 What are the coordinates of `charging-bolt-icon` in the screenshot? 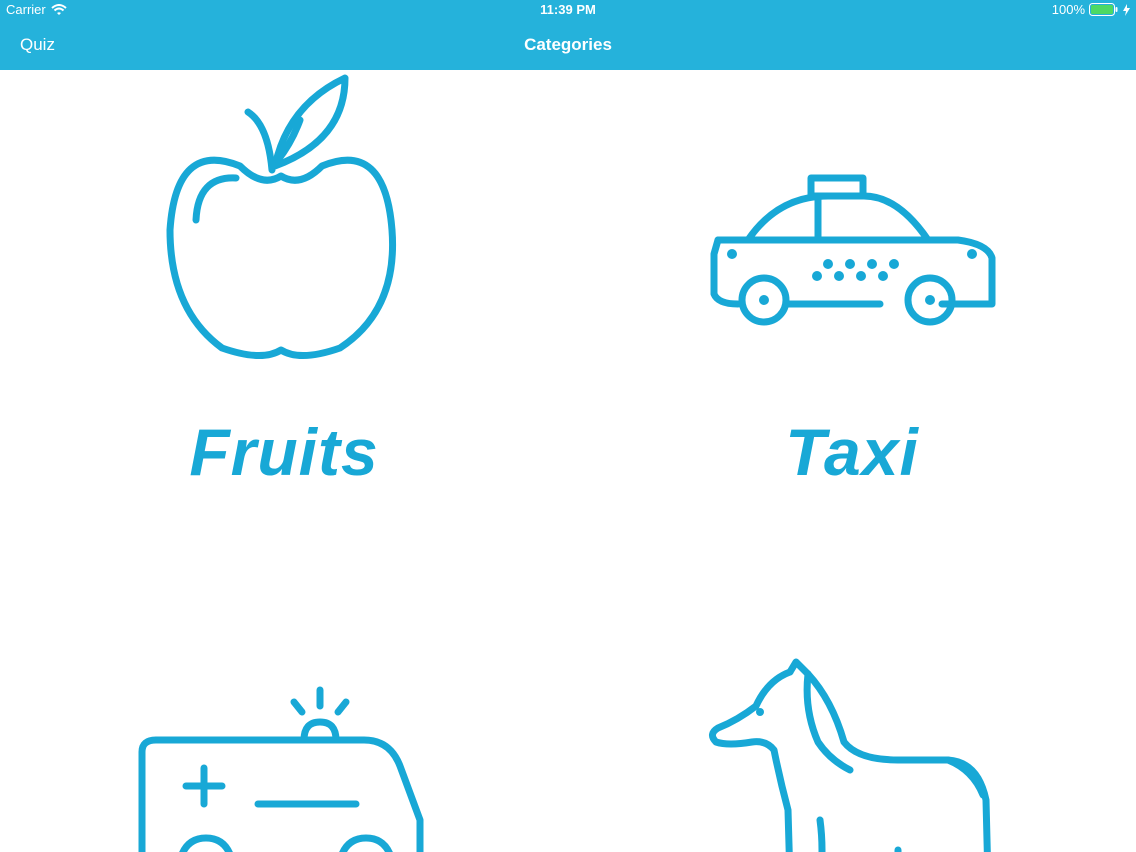 It's located at (1126, 9).